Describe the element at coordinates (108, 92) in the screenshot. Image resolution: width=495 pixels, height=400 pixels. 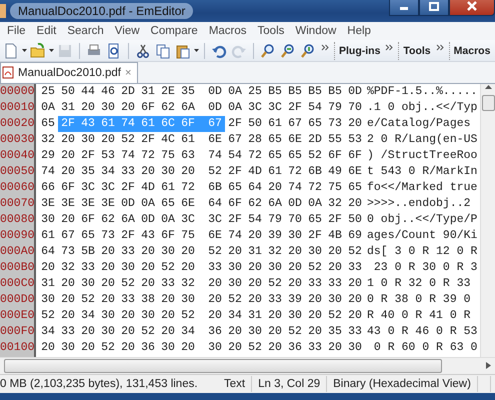
I see `hex-byte: 46` at that location.